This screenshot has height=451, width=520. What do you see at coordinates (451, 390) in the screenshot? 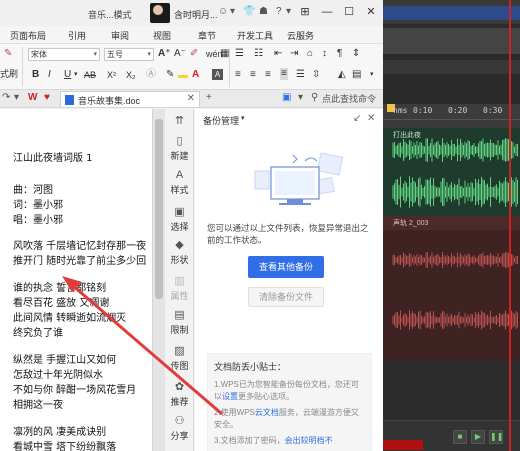
I see `empty-track-area` at bounding box center [451, 390].